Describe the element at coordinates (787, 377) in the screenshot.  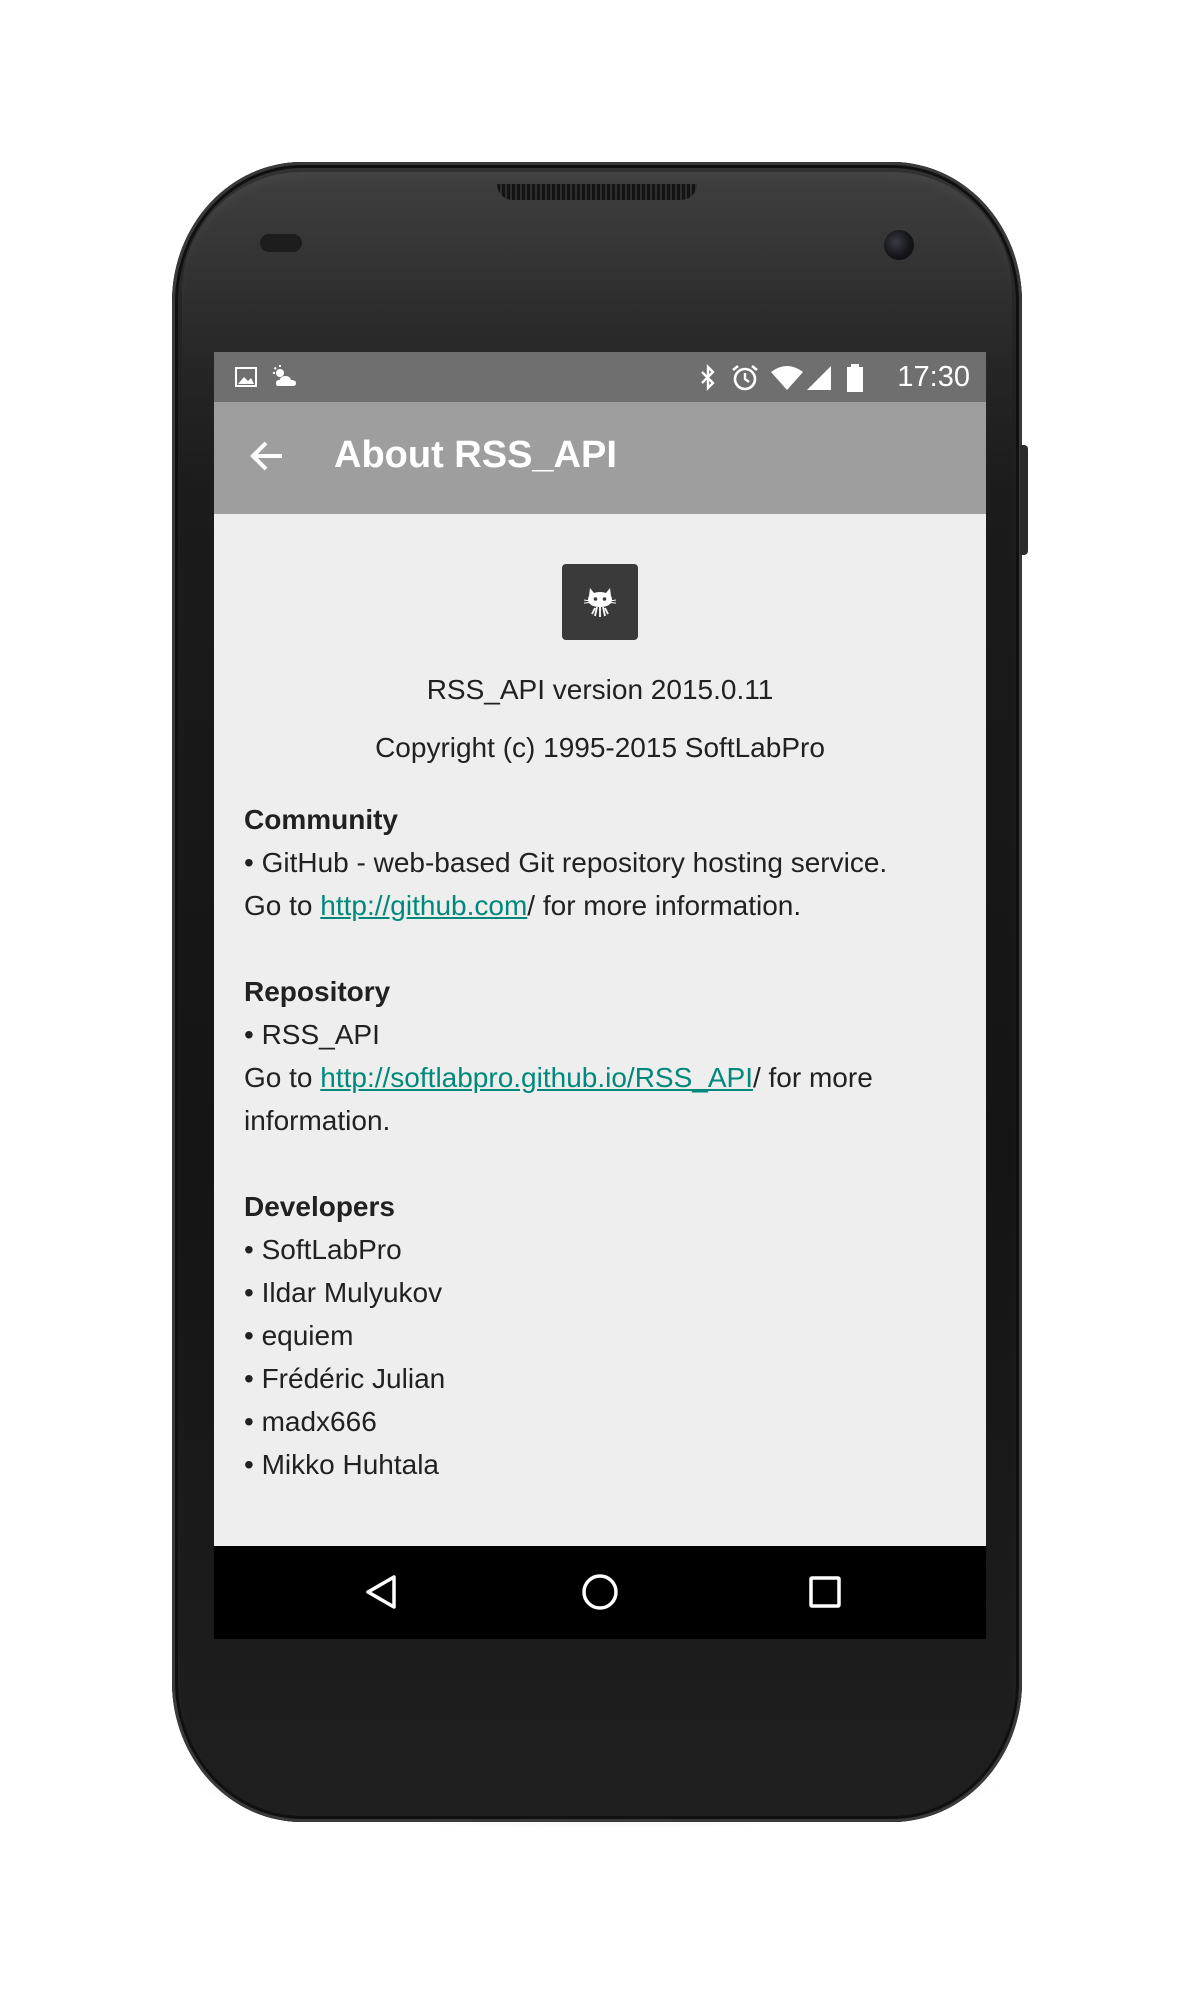
I see `wifi-icon` at that location.